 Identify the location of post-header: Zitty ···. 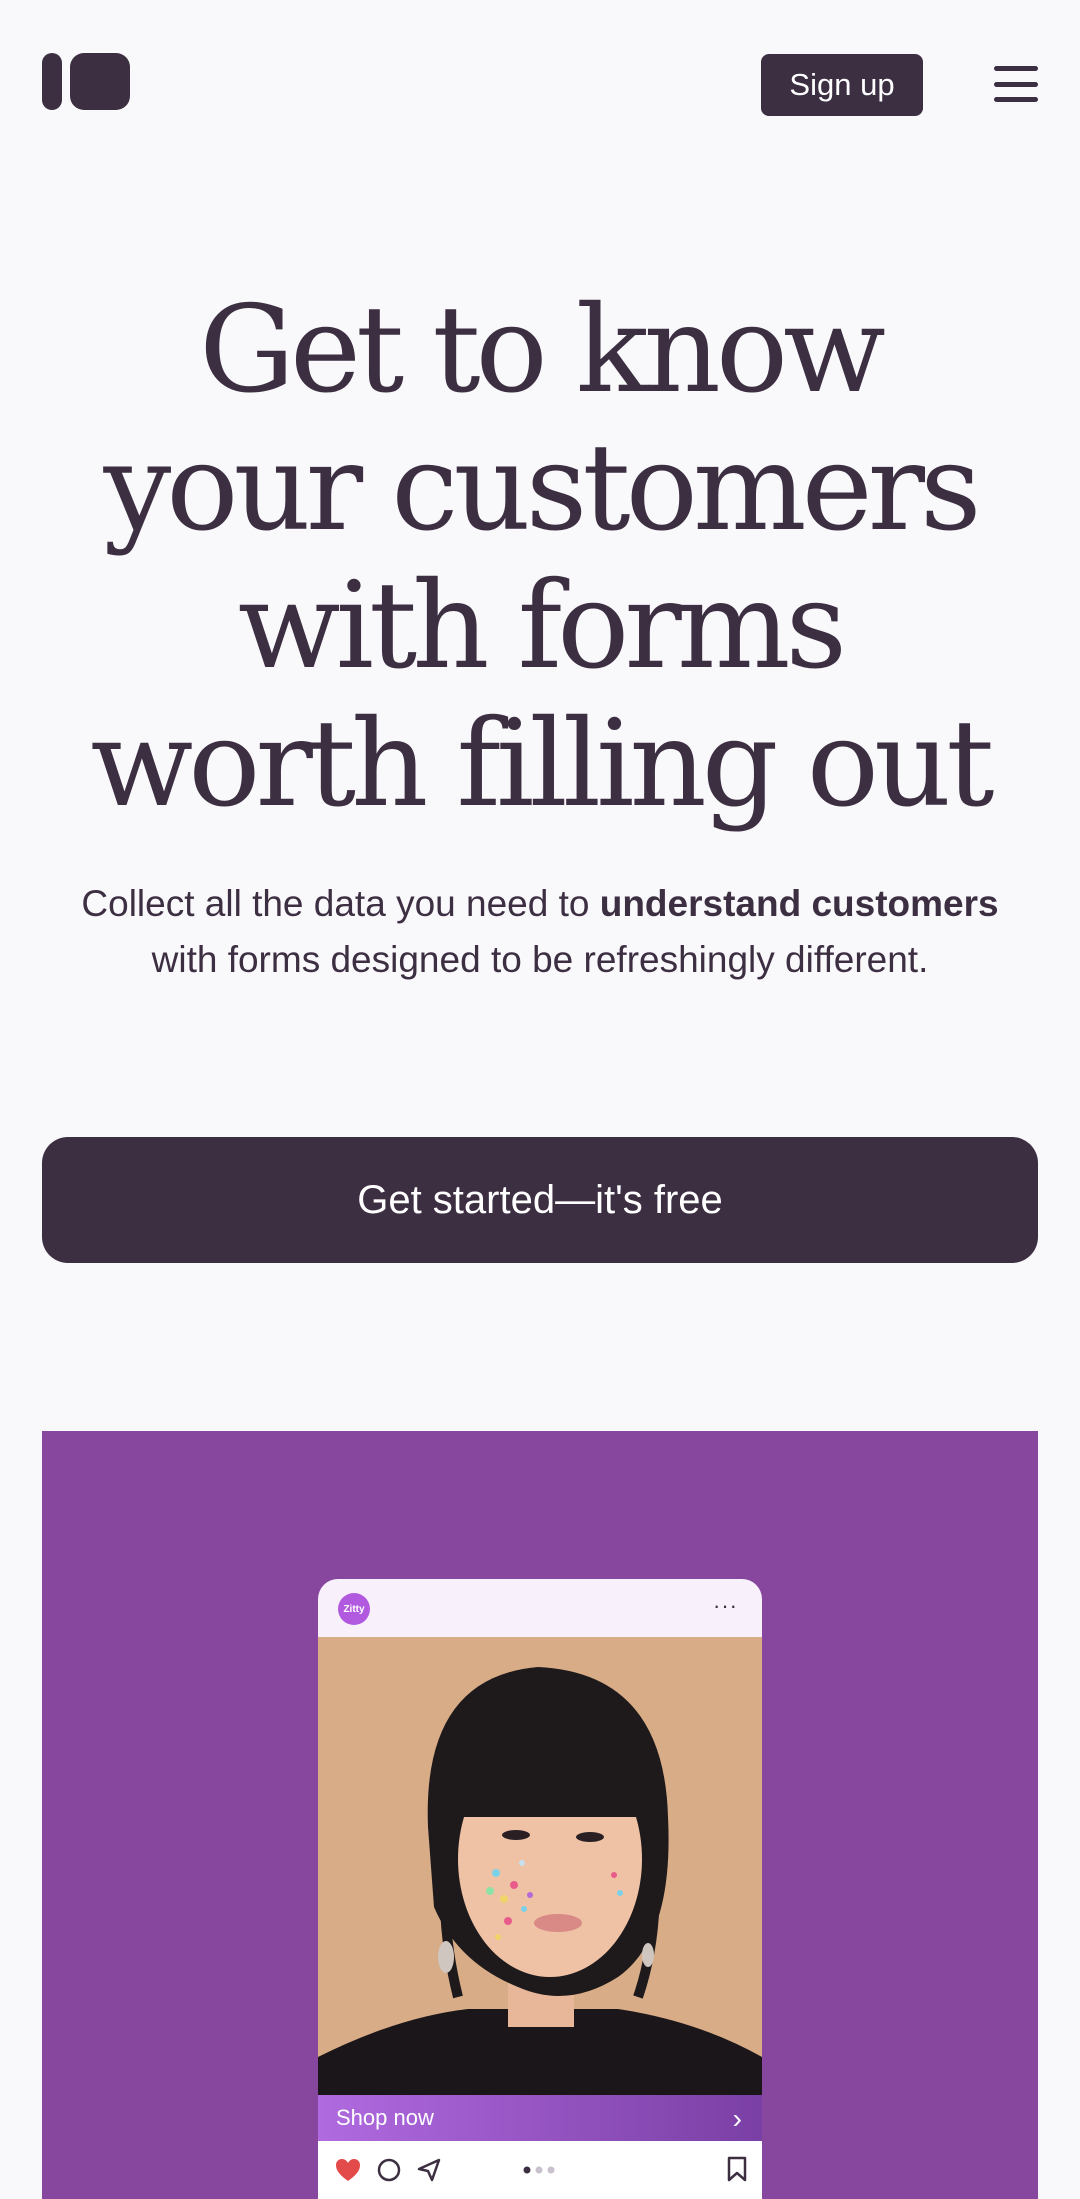
(540, 1608).